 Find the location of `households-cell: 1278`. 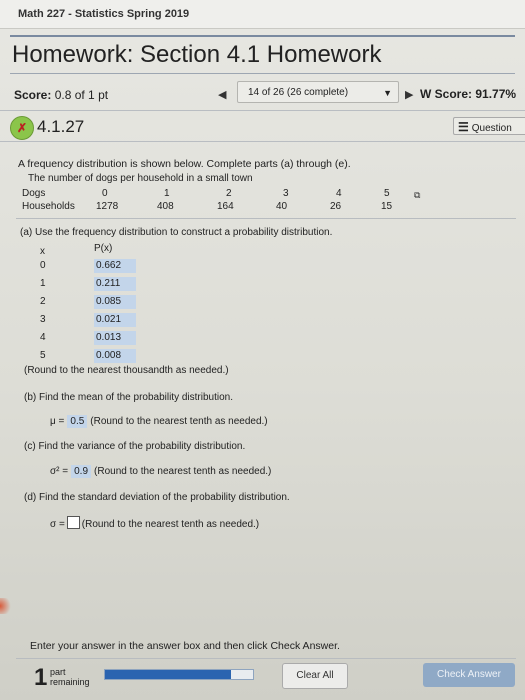

households-cell: 1278 is located at coordinates (107, 206).